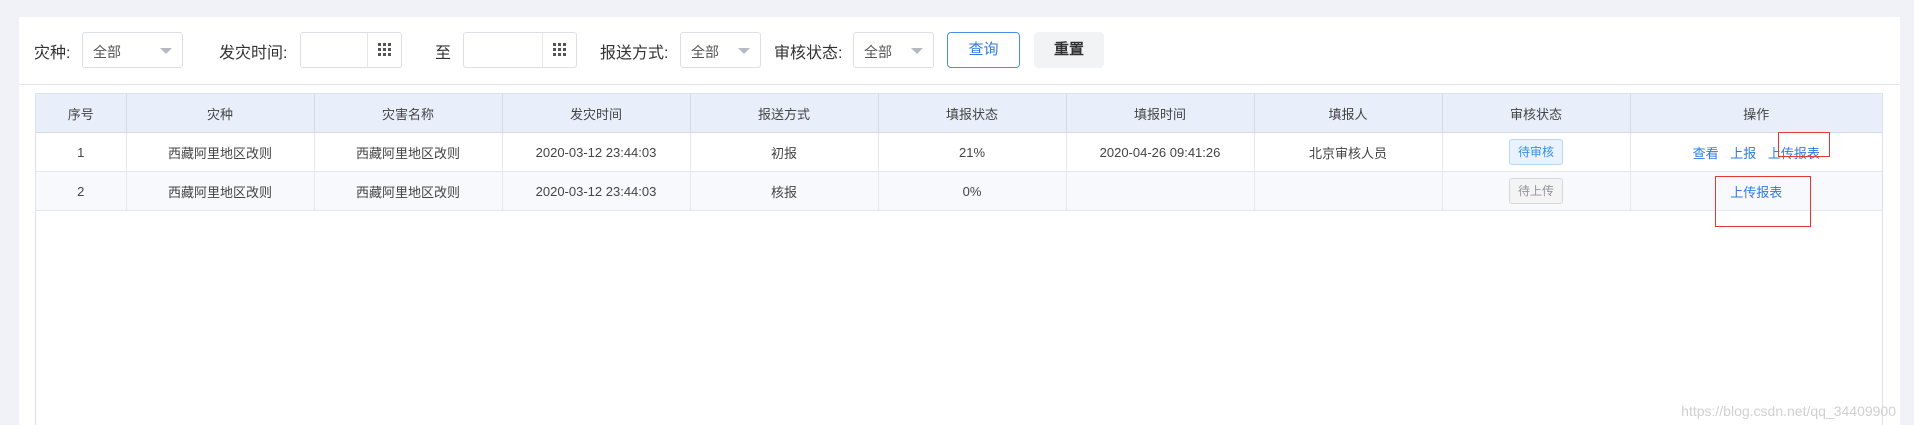  Describe the element at coordinates (1788, 411) in the screenshot. I see `watermark: https://blog.csdn.net/qq_34409900` at that location.